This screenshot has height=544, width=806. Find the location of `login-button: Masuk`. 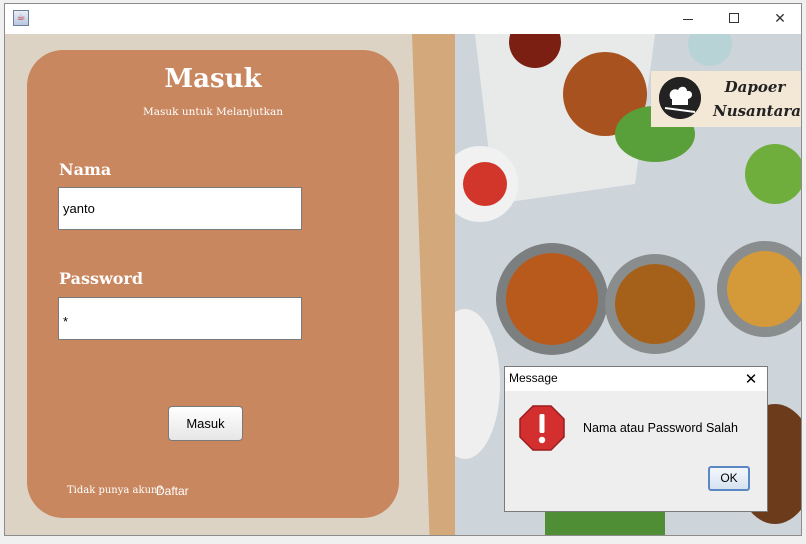

login-button: Masuk is located at coordinates (205, 423).